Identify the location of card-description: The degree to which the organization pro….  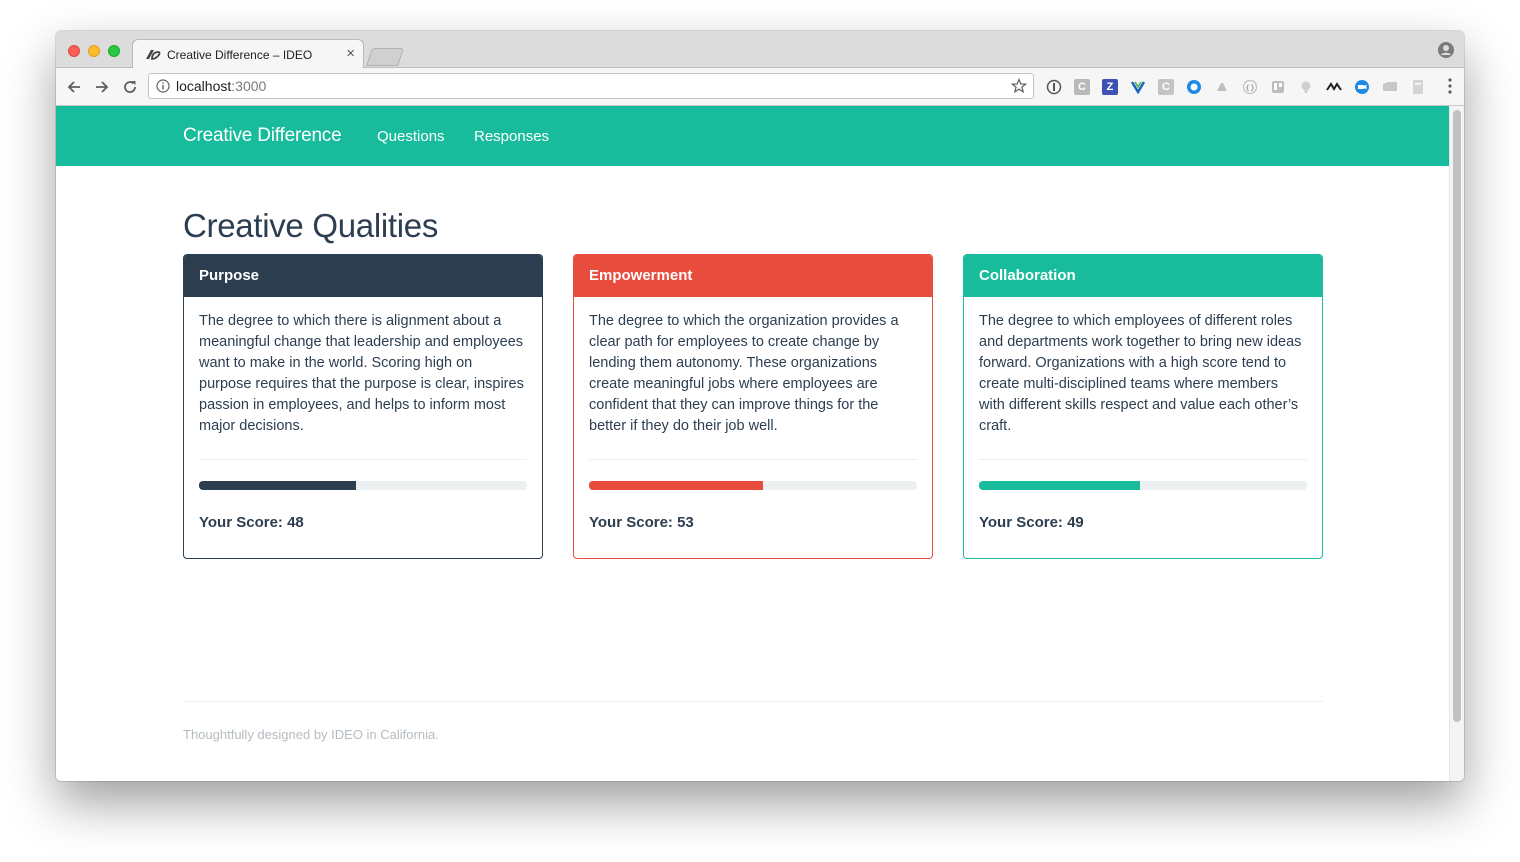
(744, 373).